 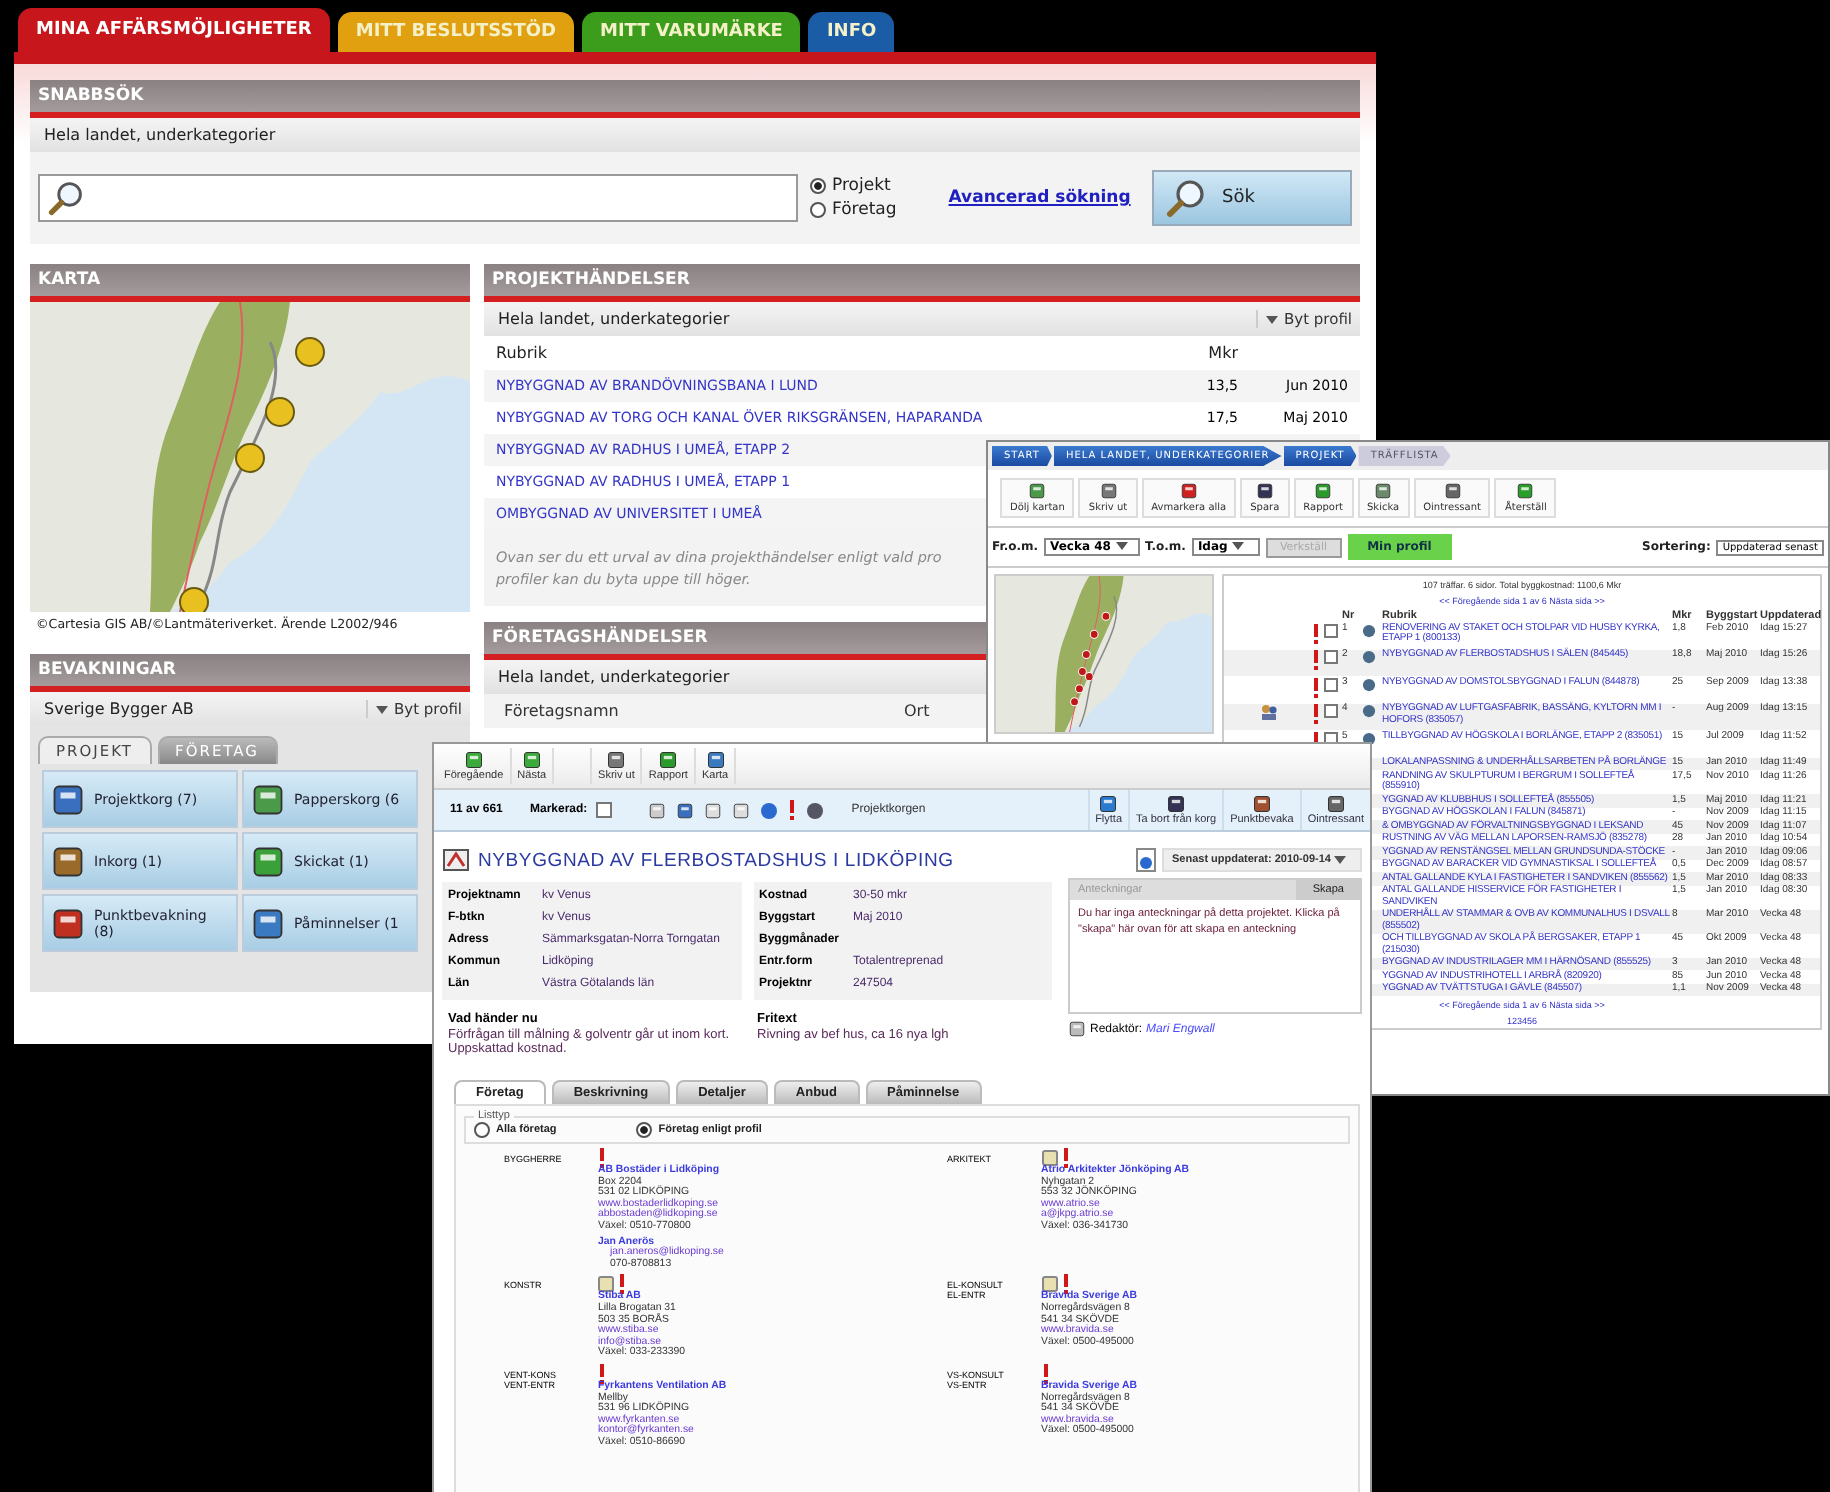 What do you see at coordinates (250, 283) in the screenshot?
I see `panel-header: KARTA` at bounding box center [250, 283].